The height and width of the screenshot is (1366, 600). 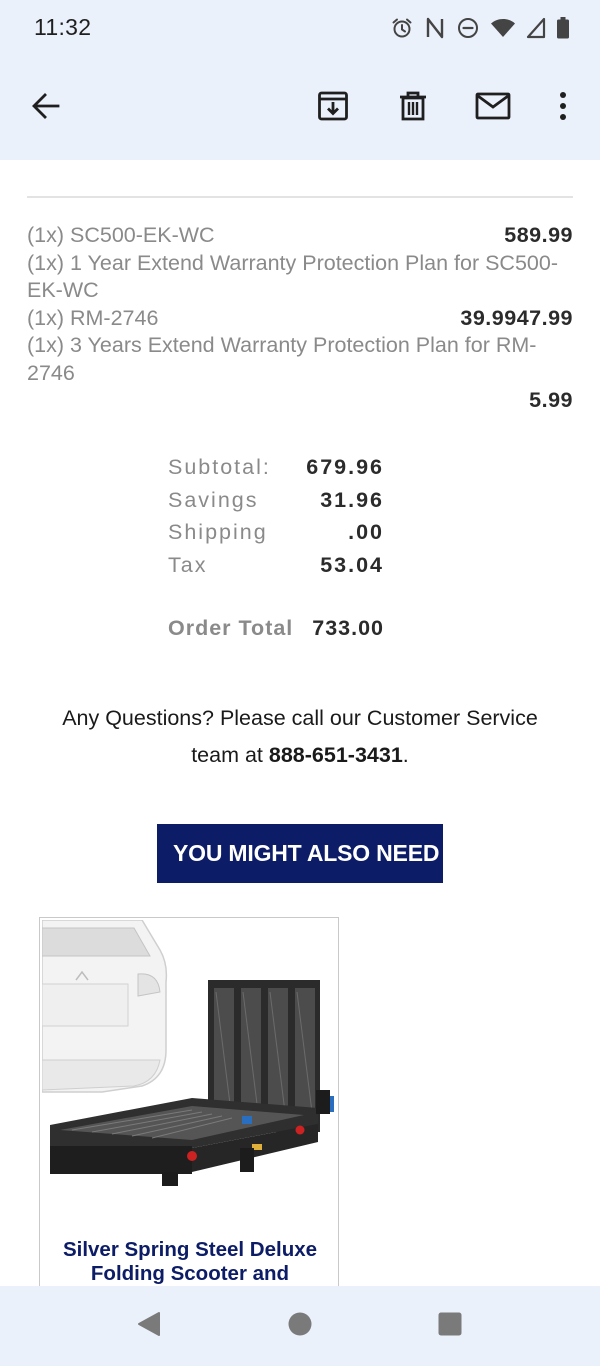 What do you see at coordinates (276, 504) in the screenshot?
I see `savings-row: Savings 31.96` at bounding box center [276, 504].